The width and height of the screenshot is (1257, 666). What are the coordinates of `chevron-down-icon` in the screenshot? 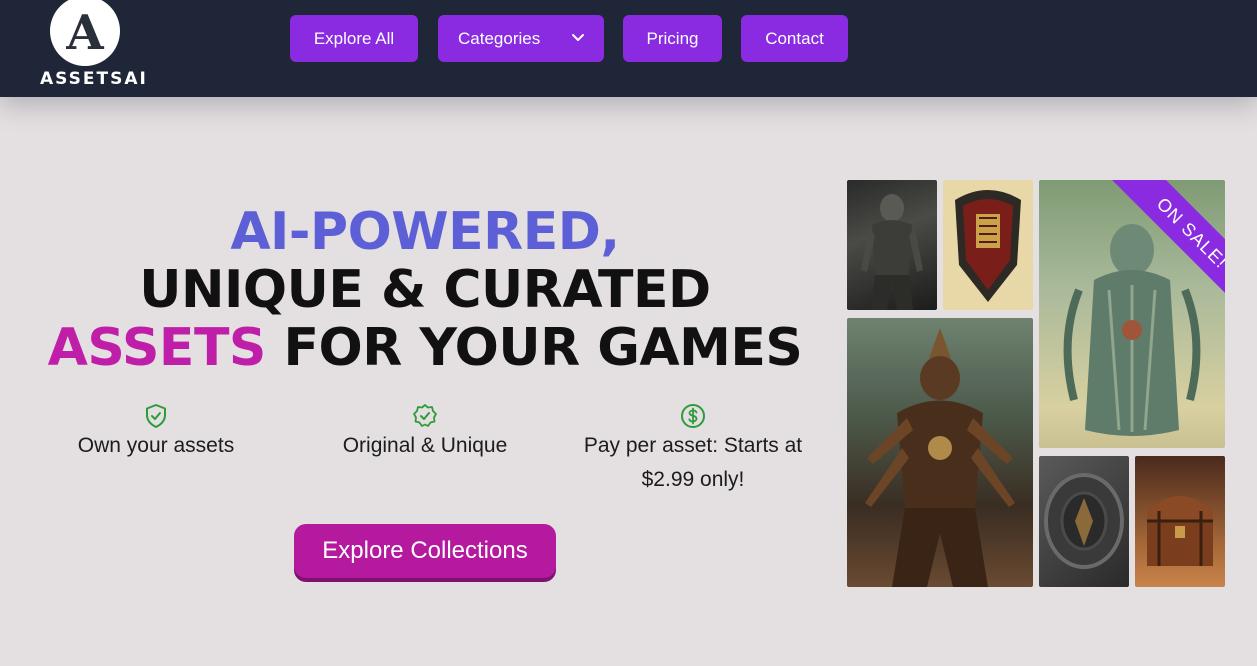 It's located at (578, 37).